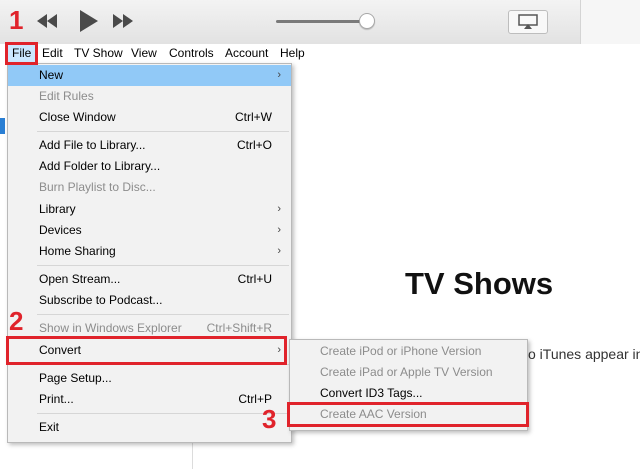  Describe the element at coordinates (292, 53) in the screenshot. I see `menu-help: Help` at that location.